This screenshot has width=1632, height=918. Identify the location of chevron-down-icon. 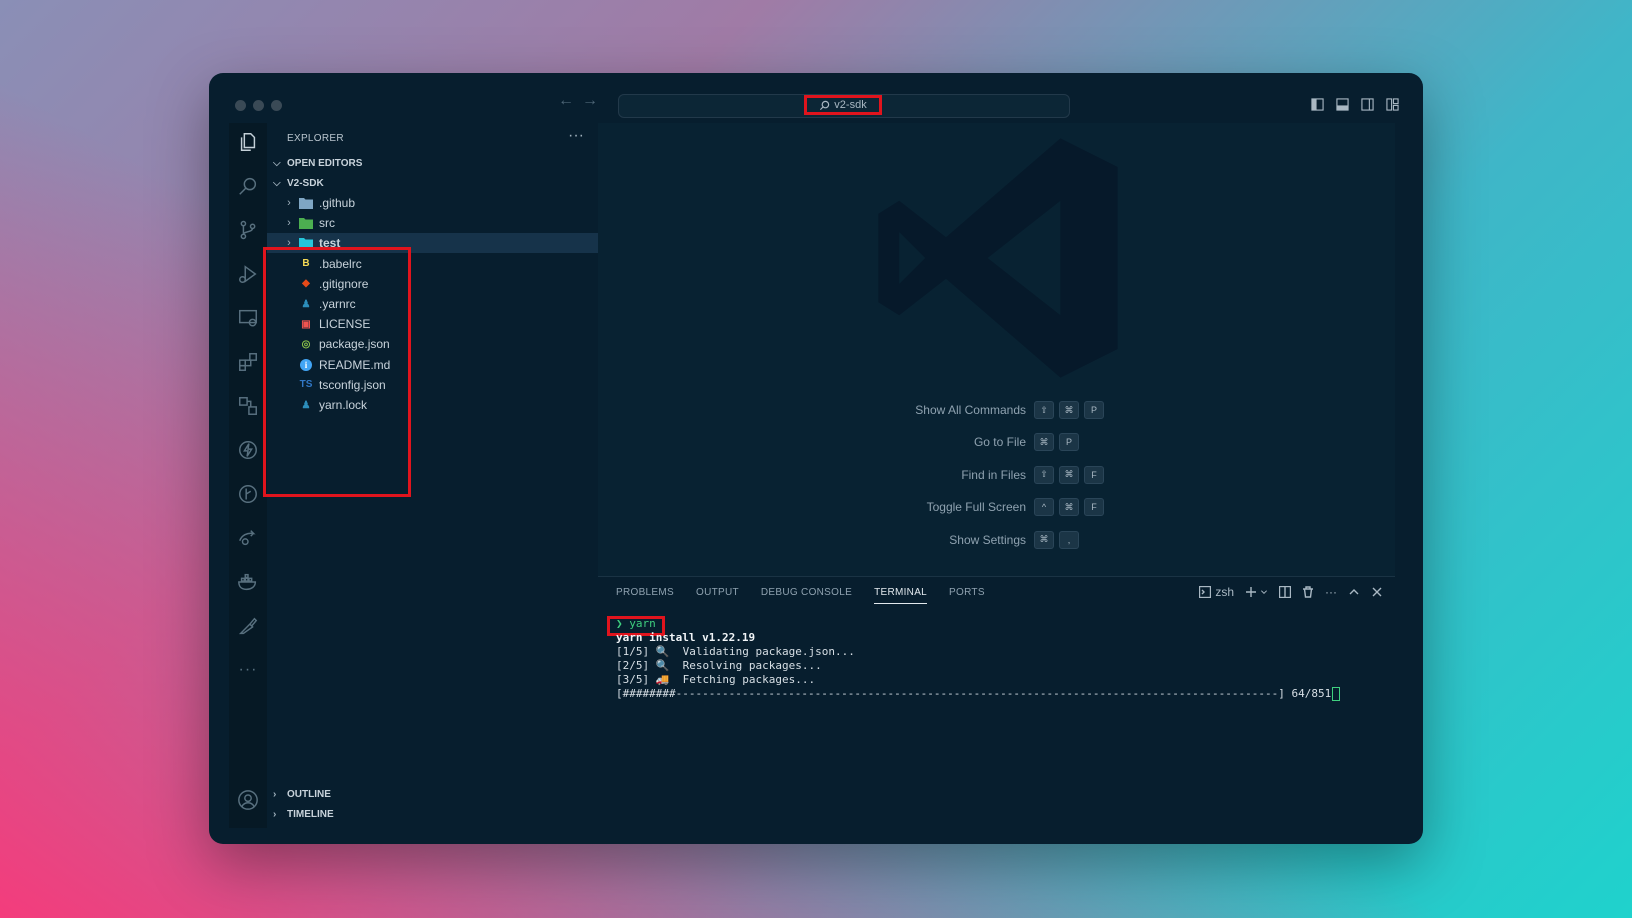
(1264, 592).